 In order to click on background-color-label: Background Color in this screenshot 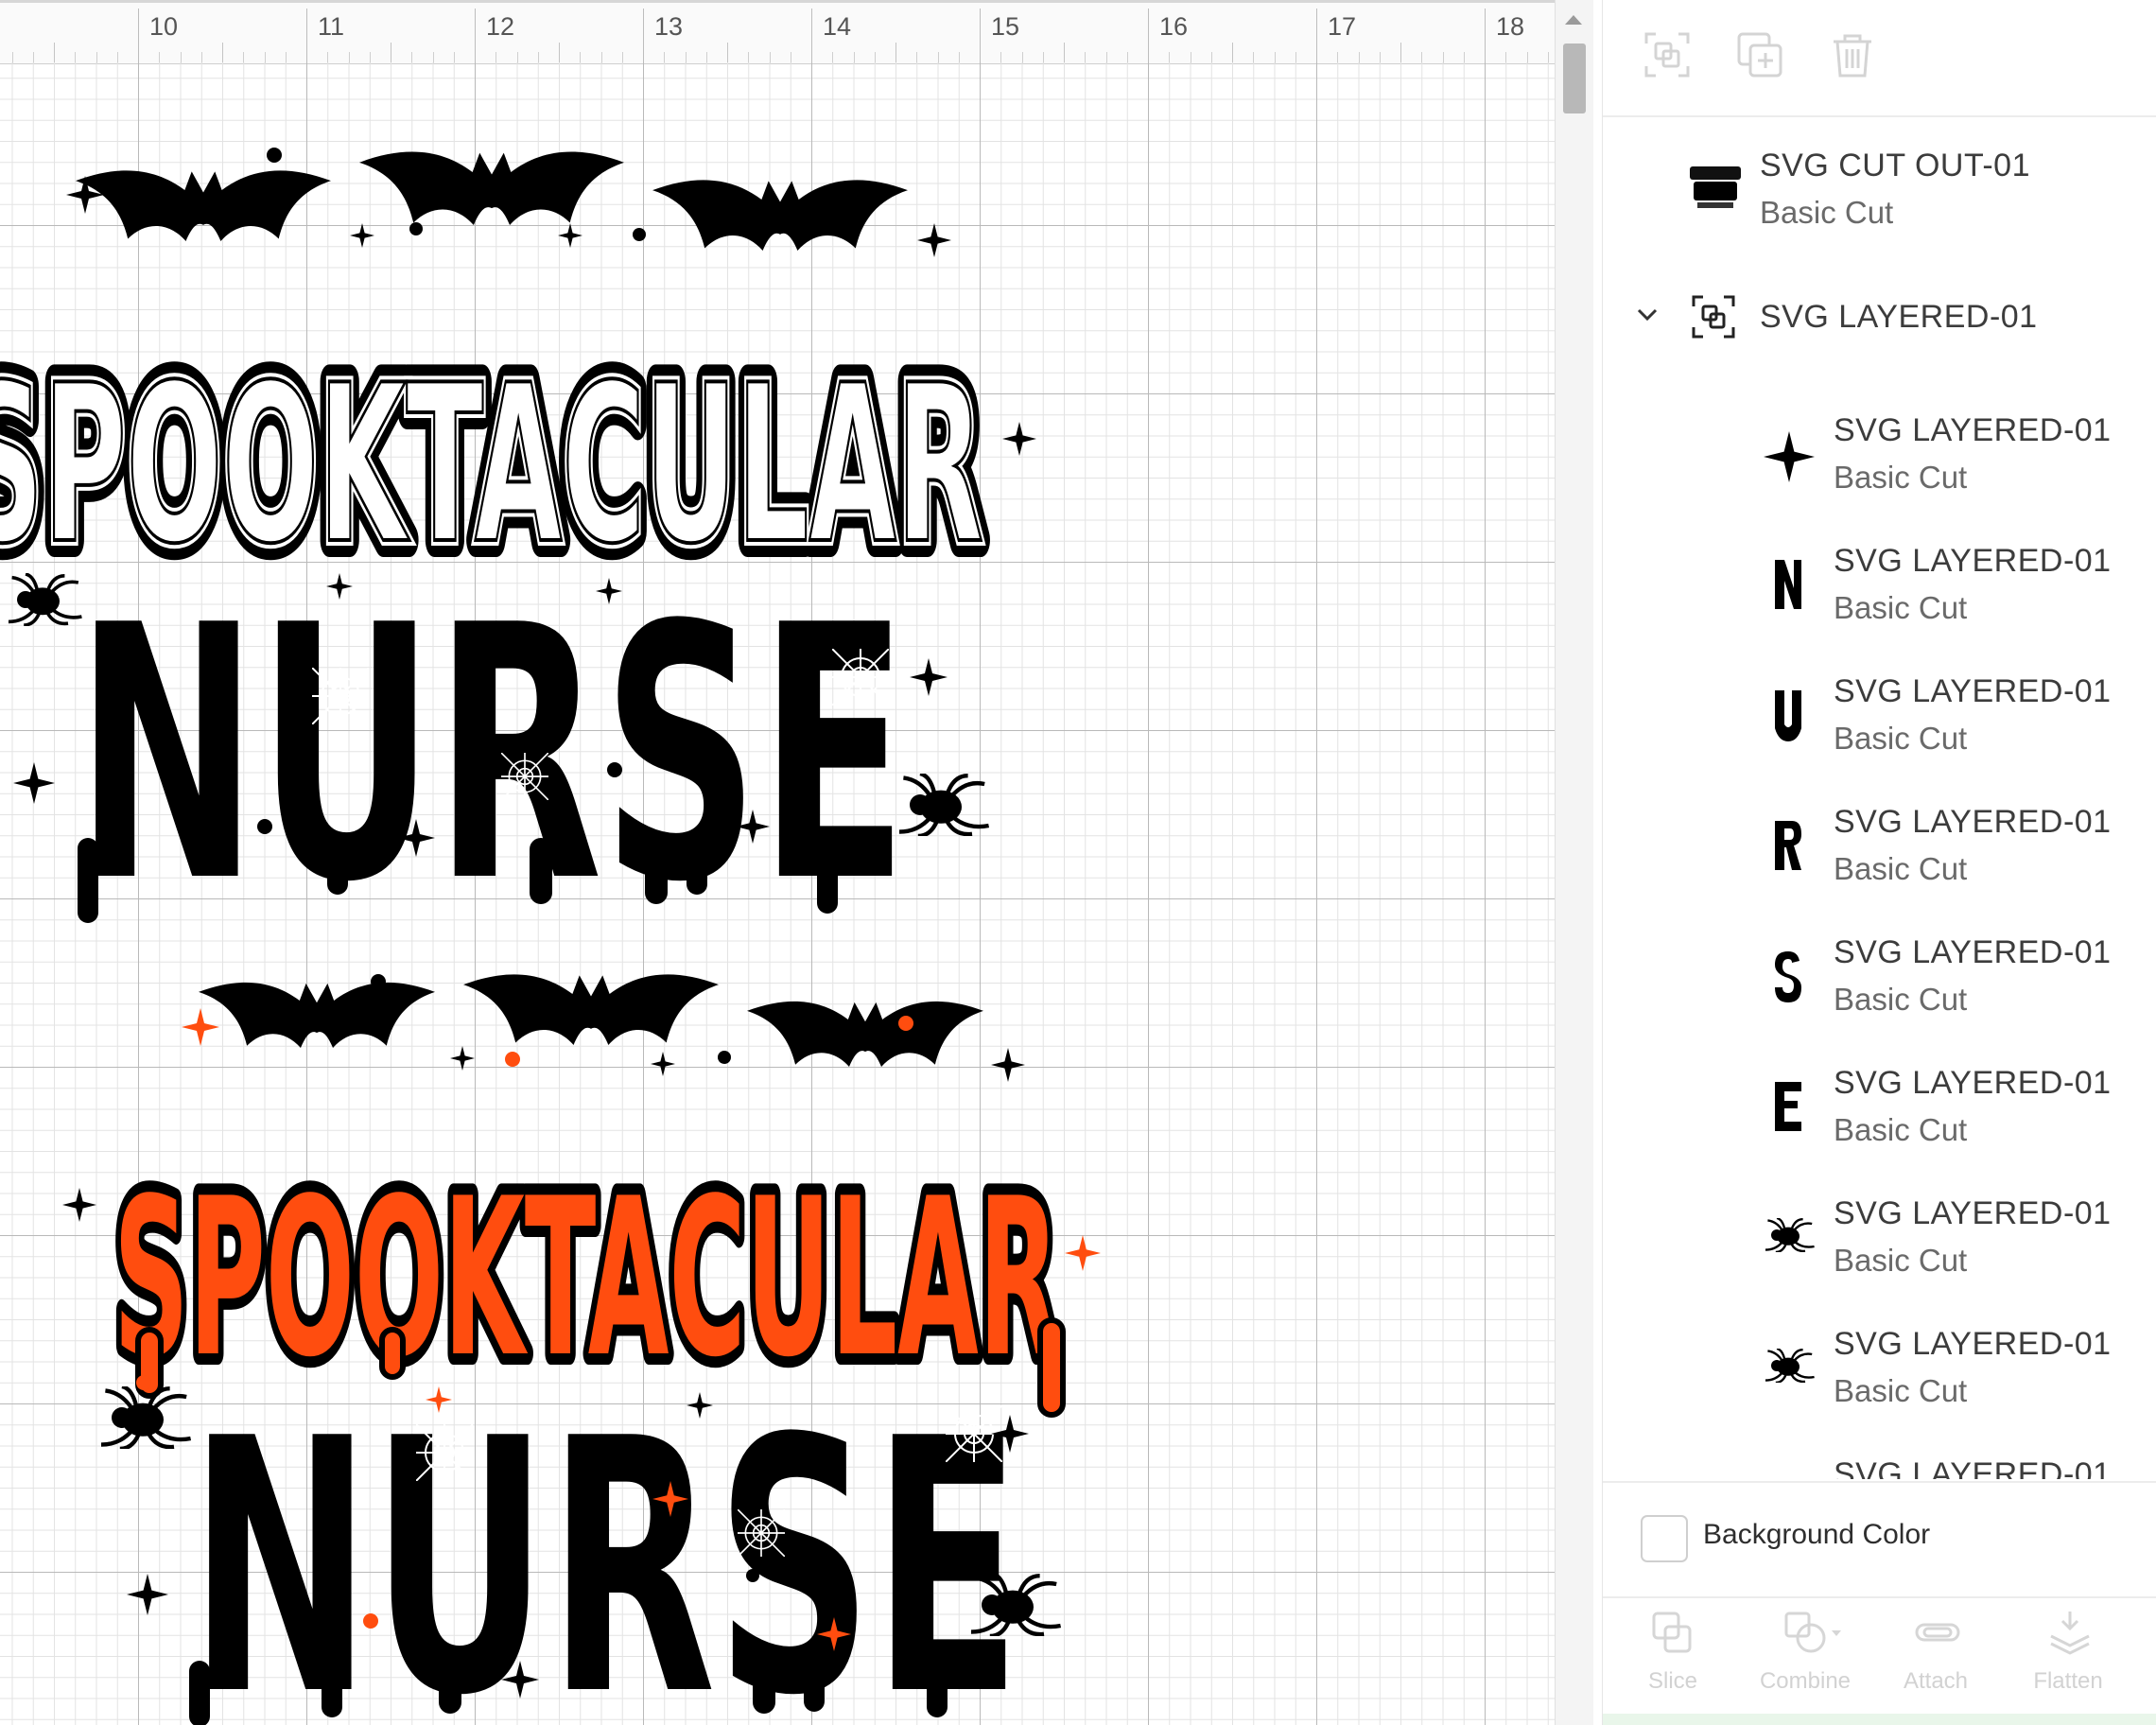, I will do `click(1817, 1534)`.